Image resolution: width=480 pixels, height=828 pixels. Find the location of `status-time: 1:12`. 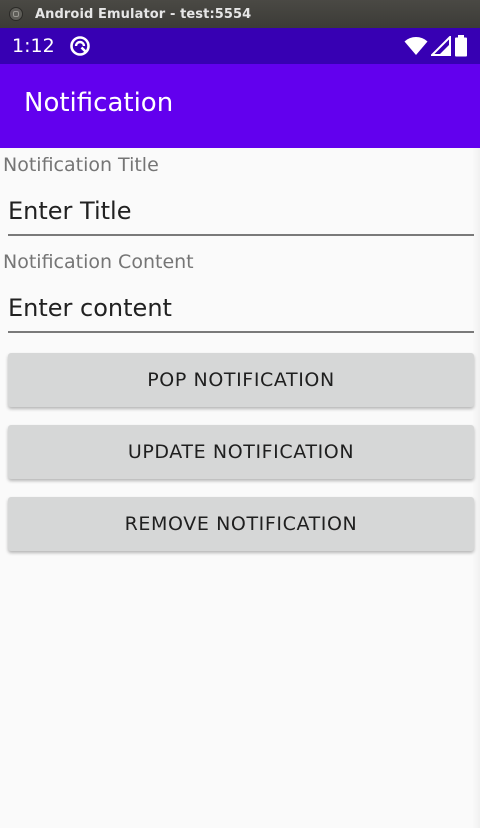

status-time: 1:12 is located at coordinates (33, 46).